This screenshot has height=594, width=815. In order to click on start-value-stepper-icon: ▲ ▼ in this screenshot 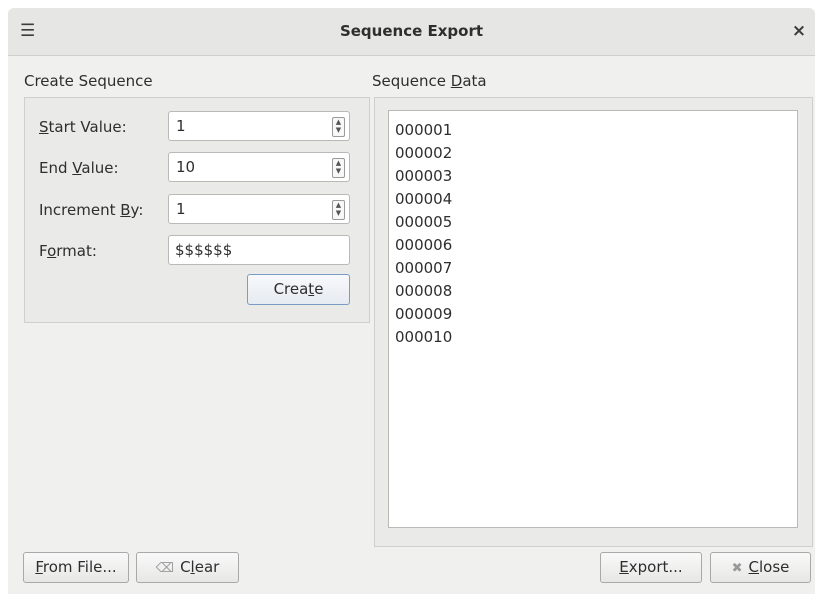, I will do `click(338, 127)`.